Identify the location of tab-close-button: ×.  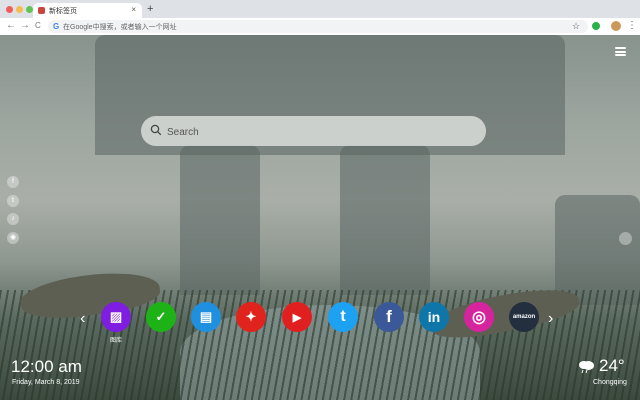
(133, 9).